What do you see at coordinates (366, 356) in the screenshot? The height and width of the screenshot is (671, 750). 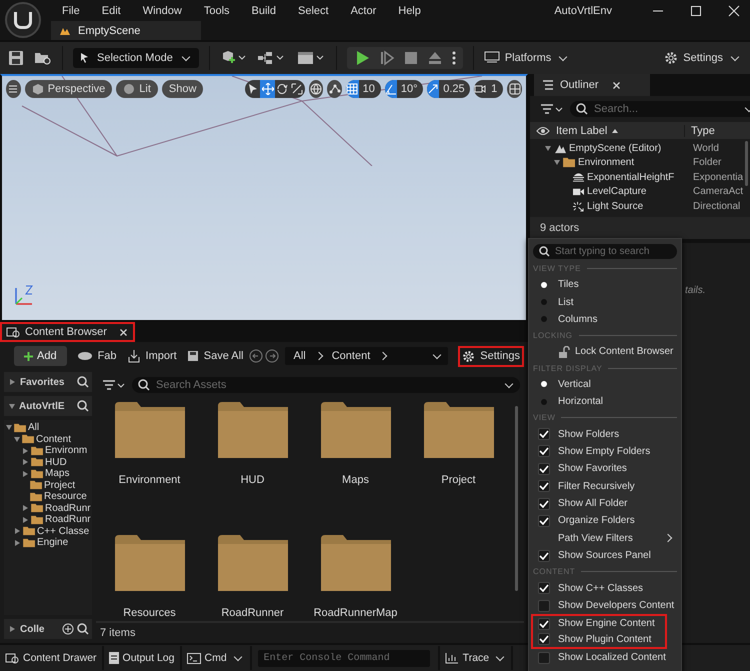 I see `path-breadcrumb: All Content` at bounding box center [366, 356].